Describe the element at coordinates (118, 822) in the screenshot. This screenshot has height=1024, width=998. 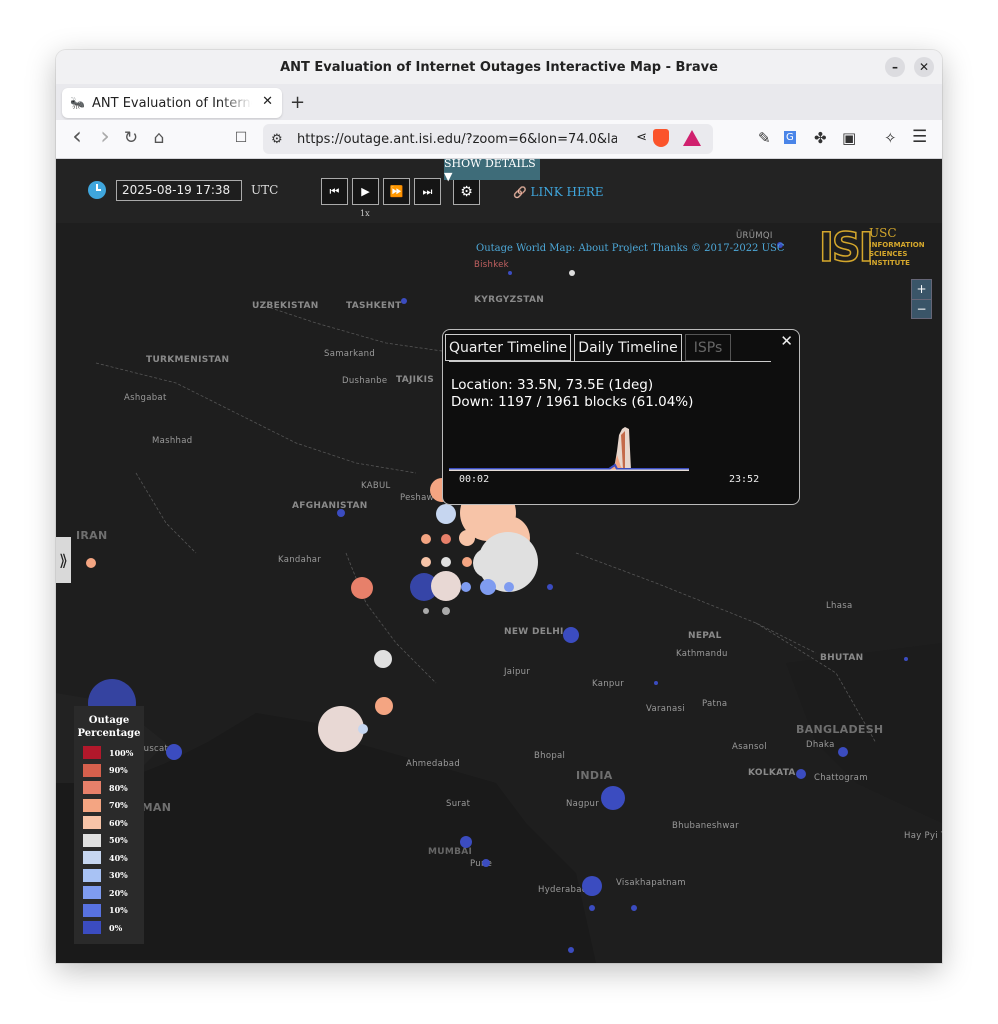
I see `legend-label: 60%` at that location.